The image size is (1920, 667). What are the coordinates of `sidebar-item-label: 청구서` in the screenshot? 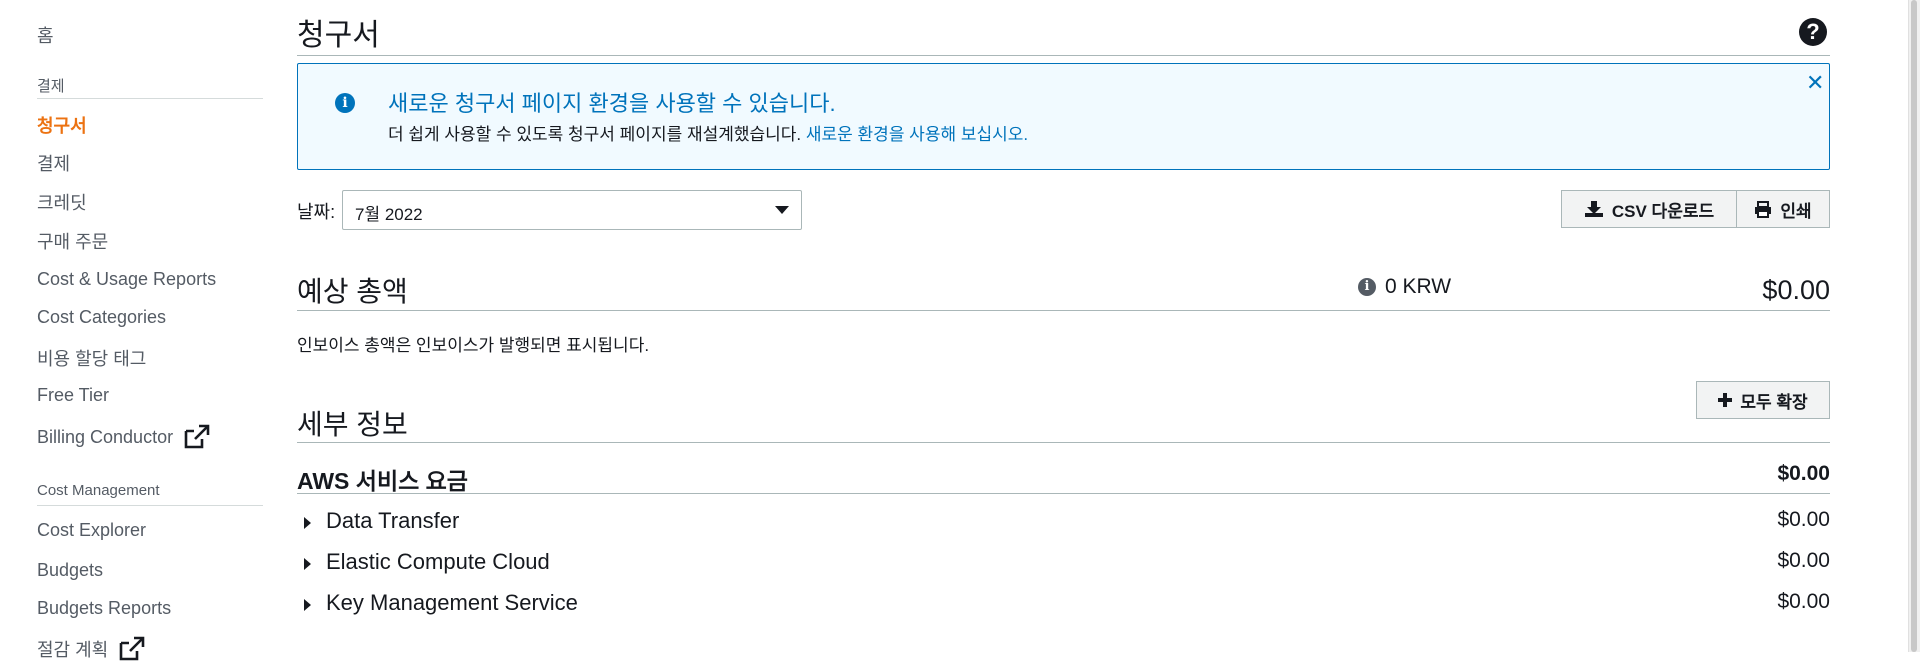 It's located at (62, 126).